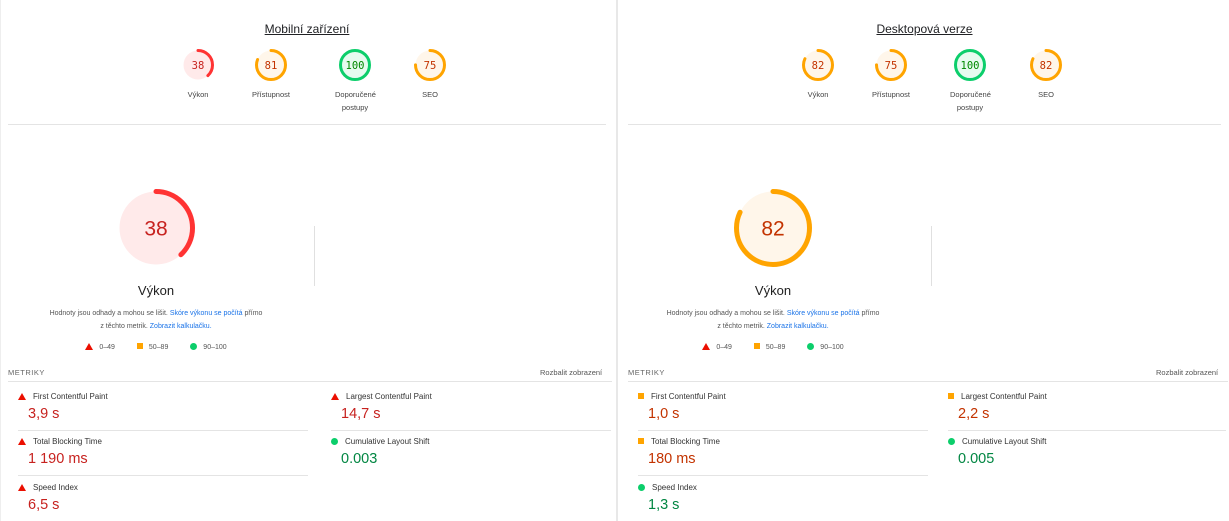 The image size is (1229, 521). I want to click on metric-value: 6,5 s, so click(44, 505).